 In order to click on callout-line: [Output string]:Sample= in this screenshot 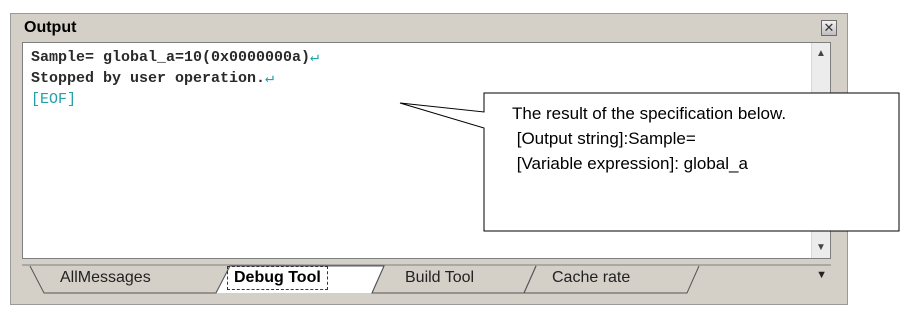, I will do `click(604, 138)`.